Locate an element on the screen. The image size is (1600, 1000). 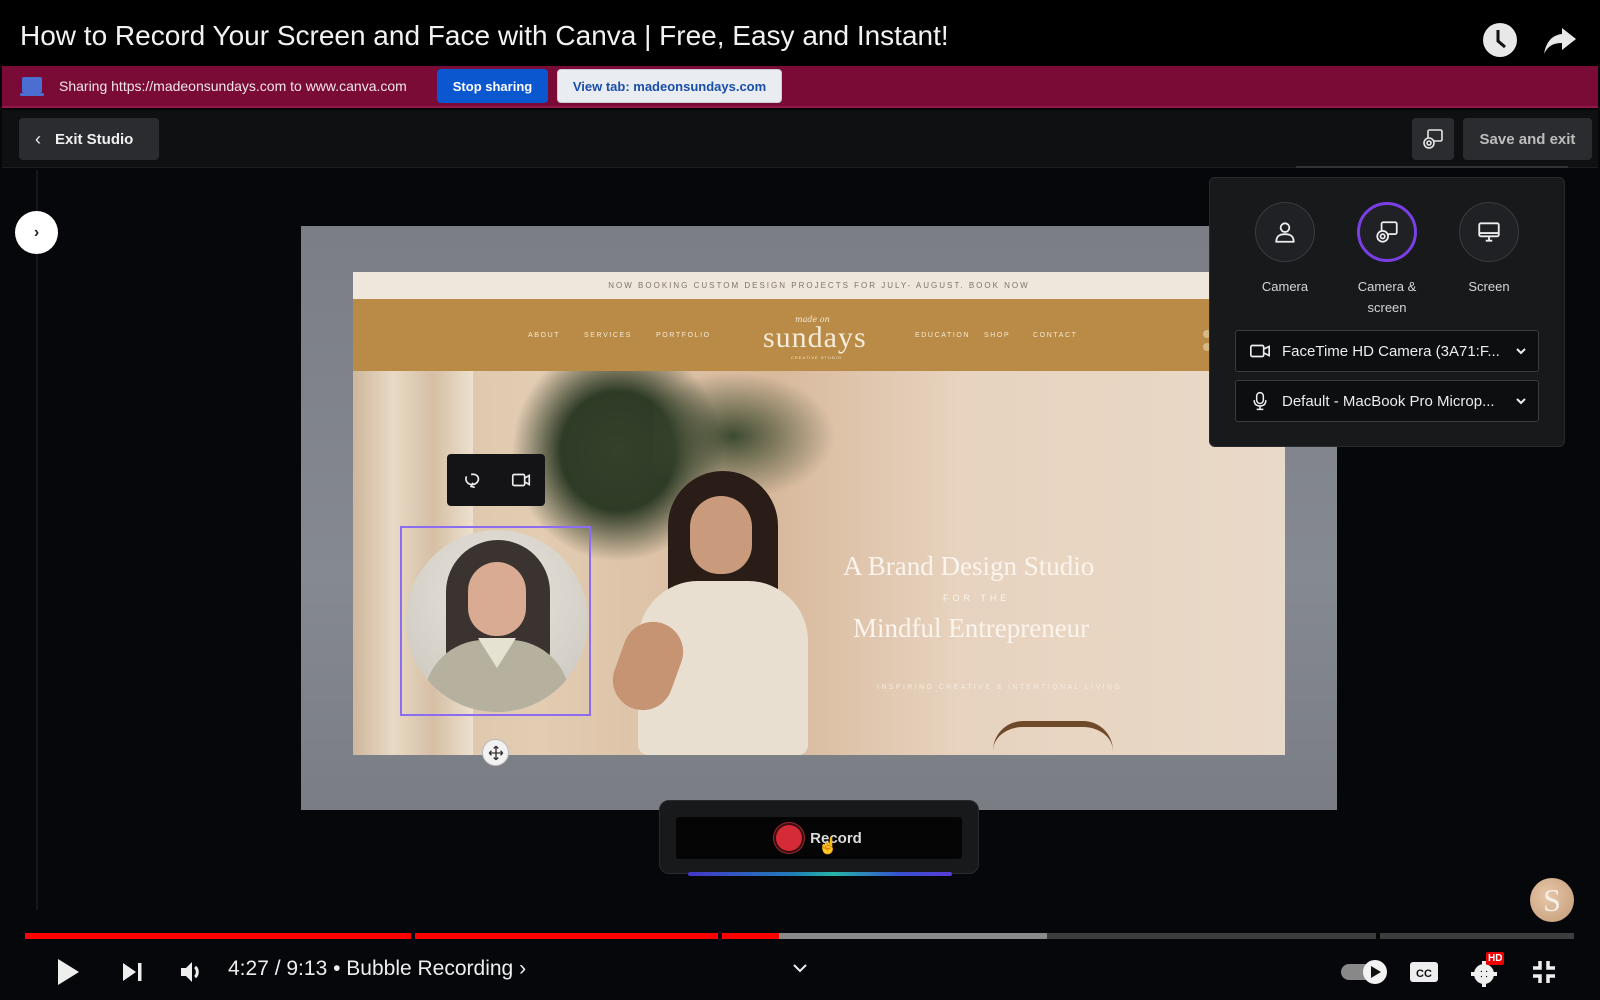
hero-tagline: INSPIRING CREATIVE & INTENTIONAL LIVING is located at coordinates (1000, 687).